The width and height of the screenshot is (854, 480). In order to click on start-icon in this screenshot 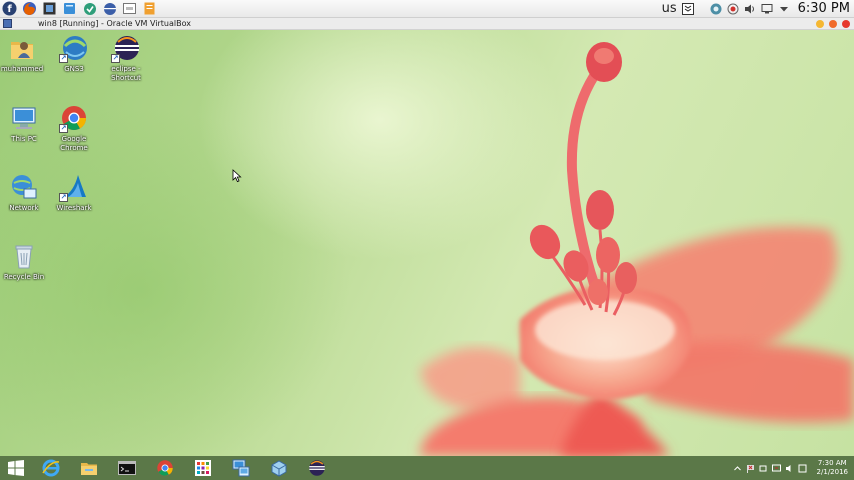, I will do `click(16, 468)`.